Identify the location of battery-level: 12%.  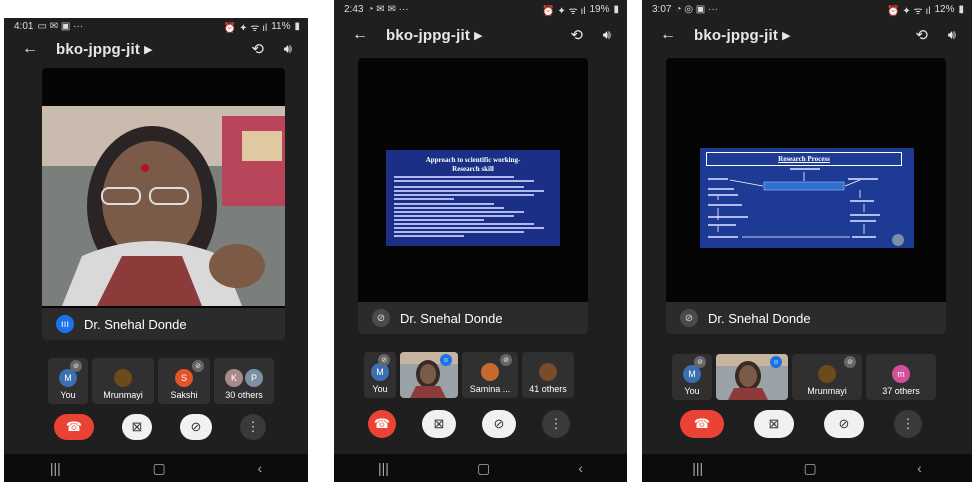
(944, 9).